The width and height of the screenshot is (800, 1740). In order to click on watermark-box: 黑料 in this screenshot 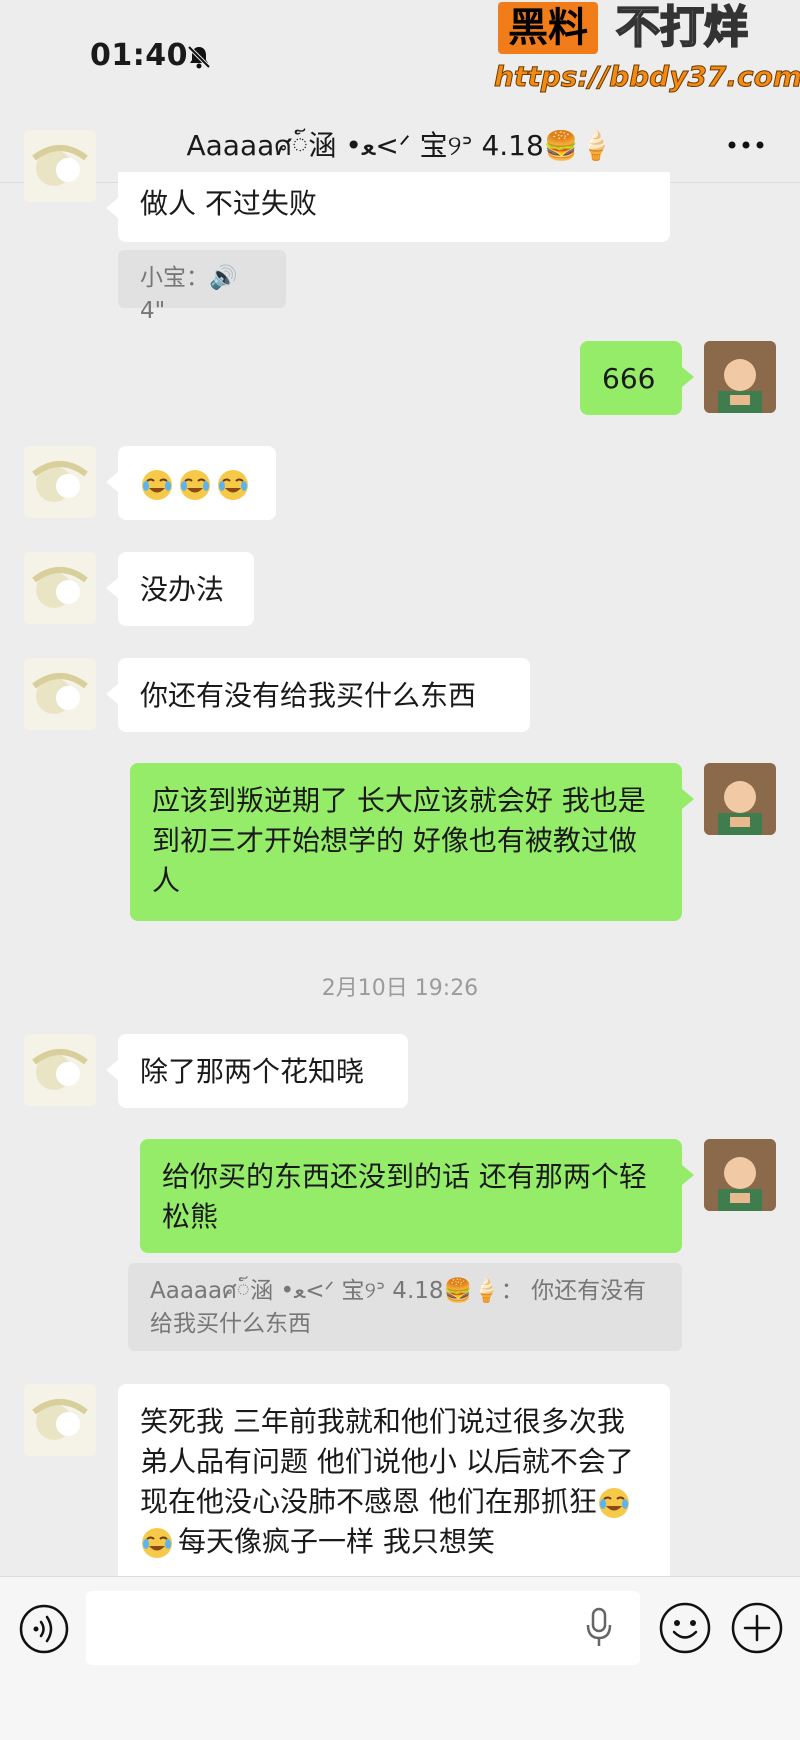, I will do `click(548, 28)`.